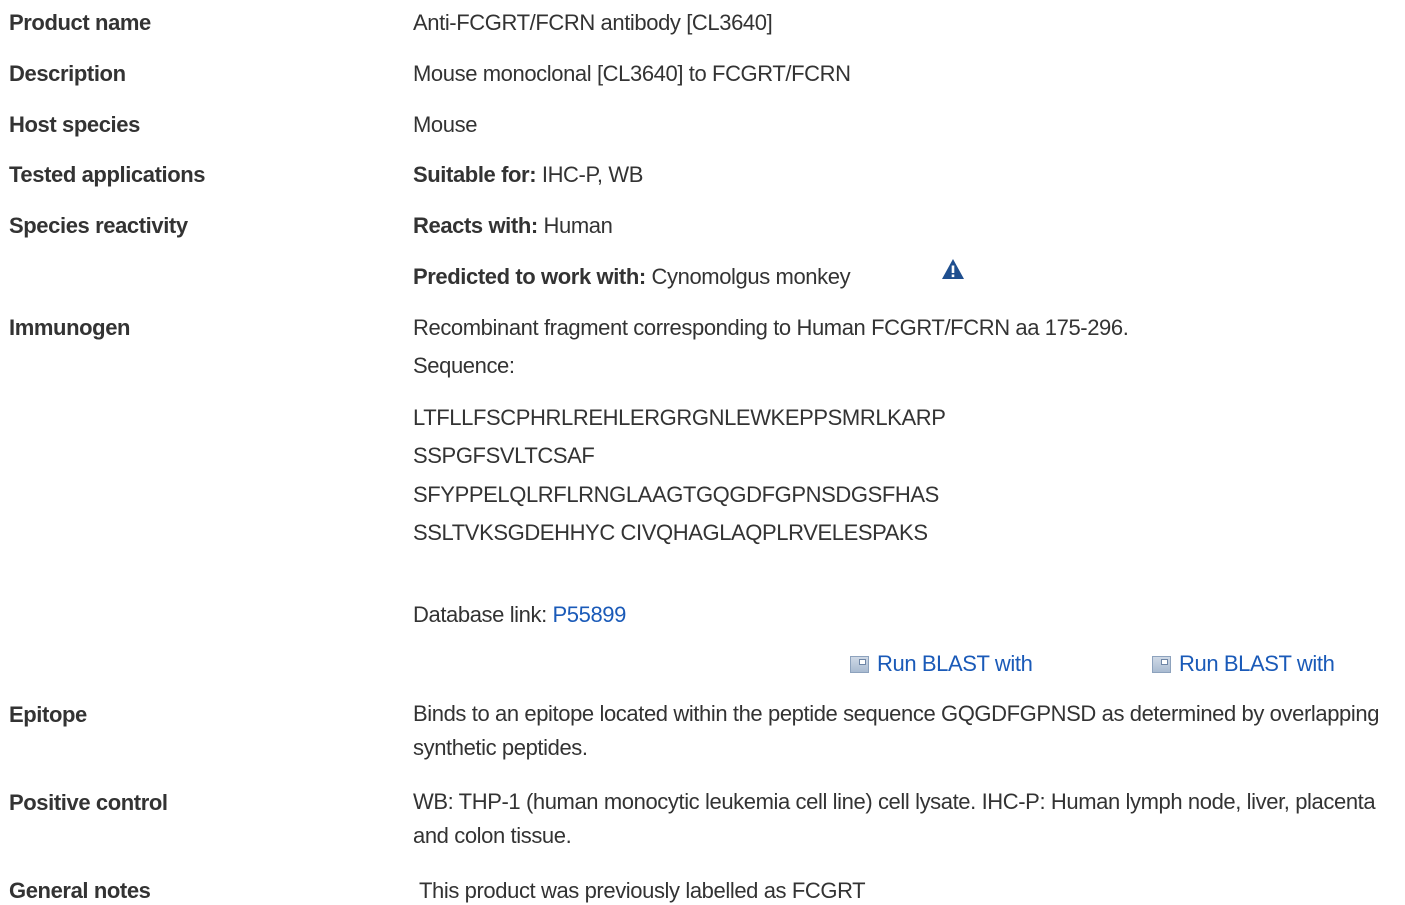 The height and width of the screenshot is (905, 1405). What do you see at coordinates (575, 225) in the screenshot?
I see `reacts-with-value: Human` at bounding box center [575, 225].